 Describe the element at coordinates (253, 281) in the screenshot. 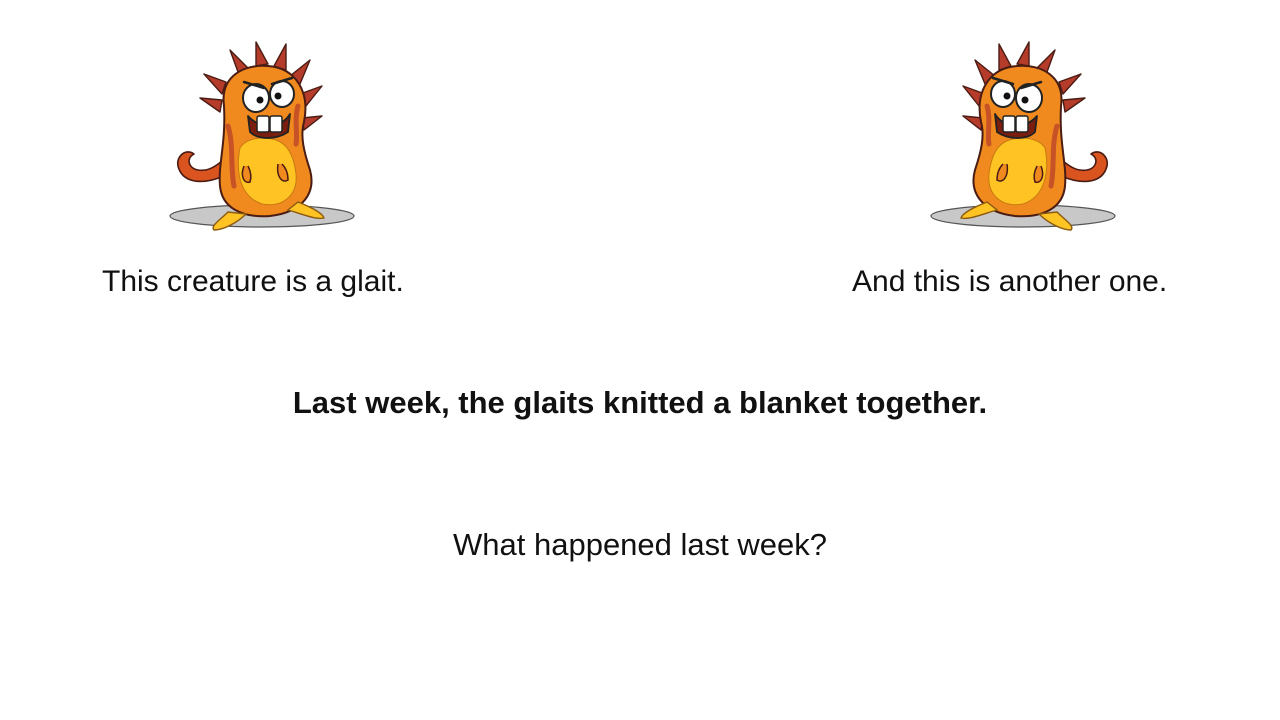

I see `caption-left: This creature is a glait.` at that location.